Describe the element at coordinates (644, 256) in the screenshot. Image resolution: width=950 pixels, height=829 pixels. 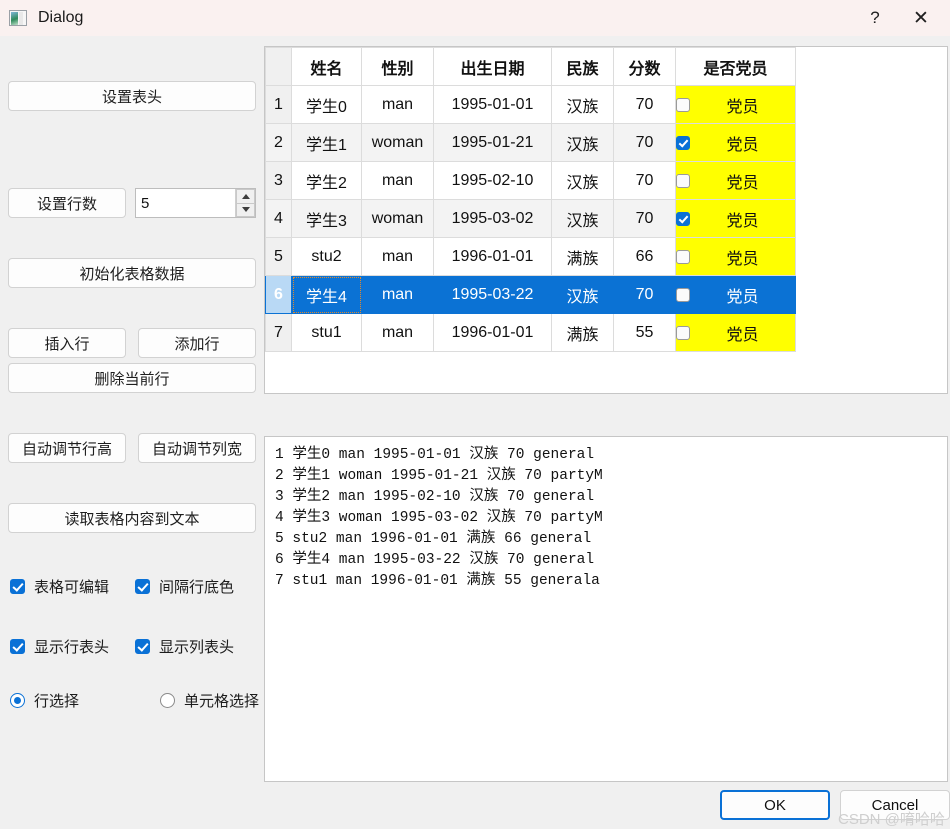
I see `cell-score: 66` at that location.